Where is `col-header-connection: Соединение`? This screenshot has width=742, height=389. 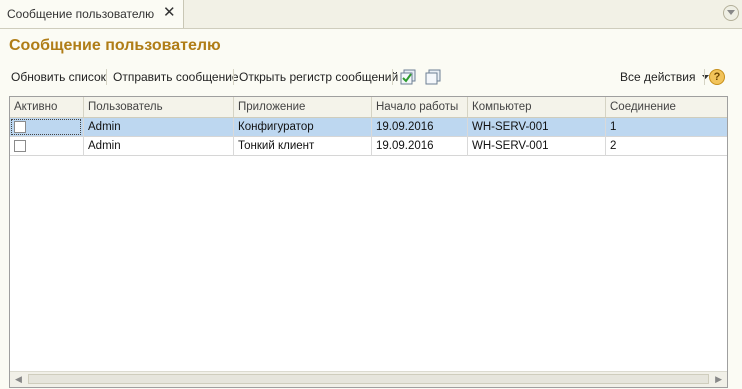 col-header-connection: Соединение is located at coordinates (666, 107).